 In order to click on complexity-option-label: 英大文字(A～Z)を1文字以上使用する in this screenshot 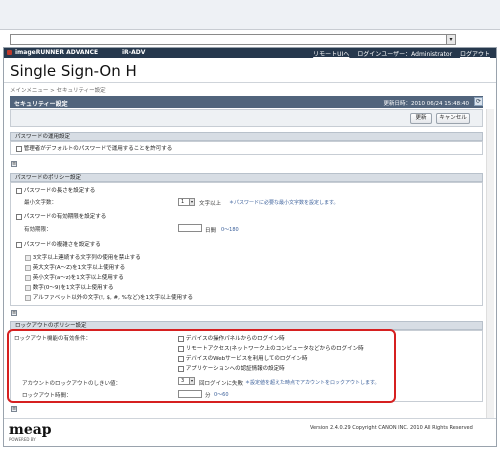, I will do `click(79, 268)`.